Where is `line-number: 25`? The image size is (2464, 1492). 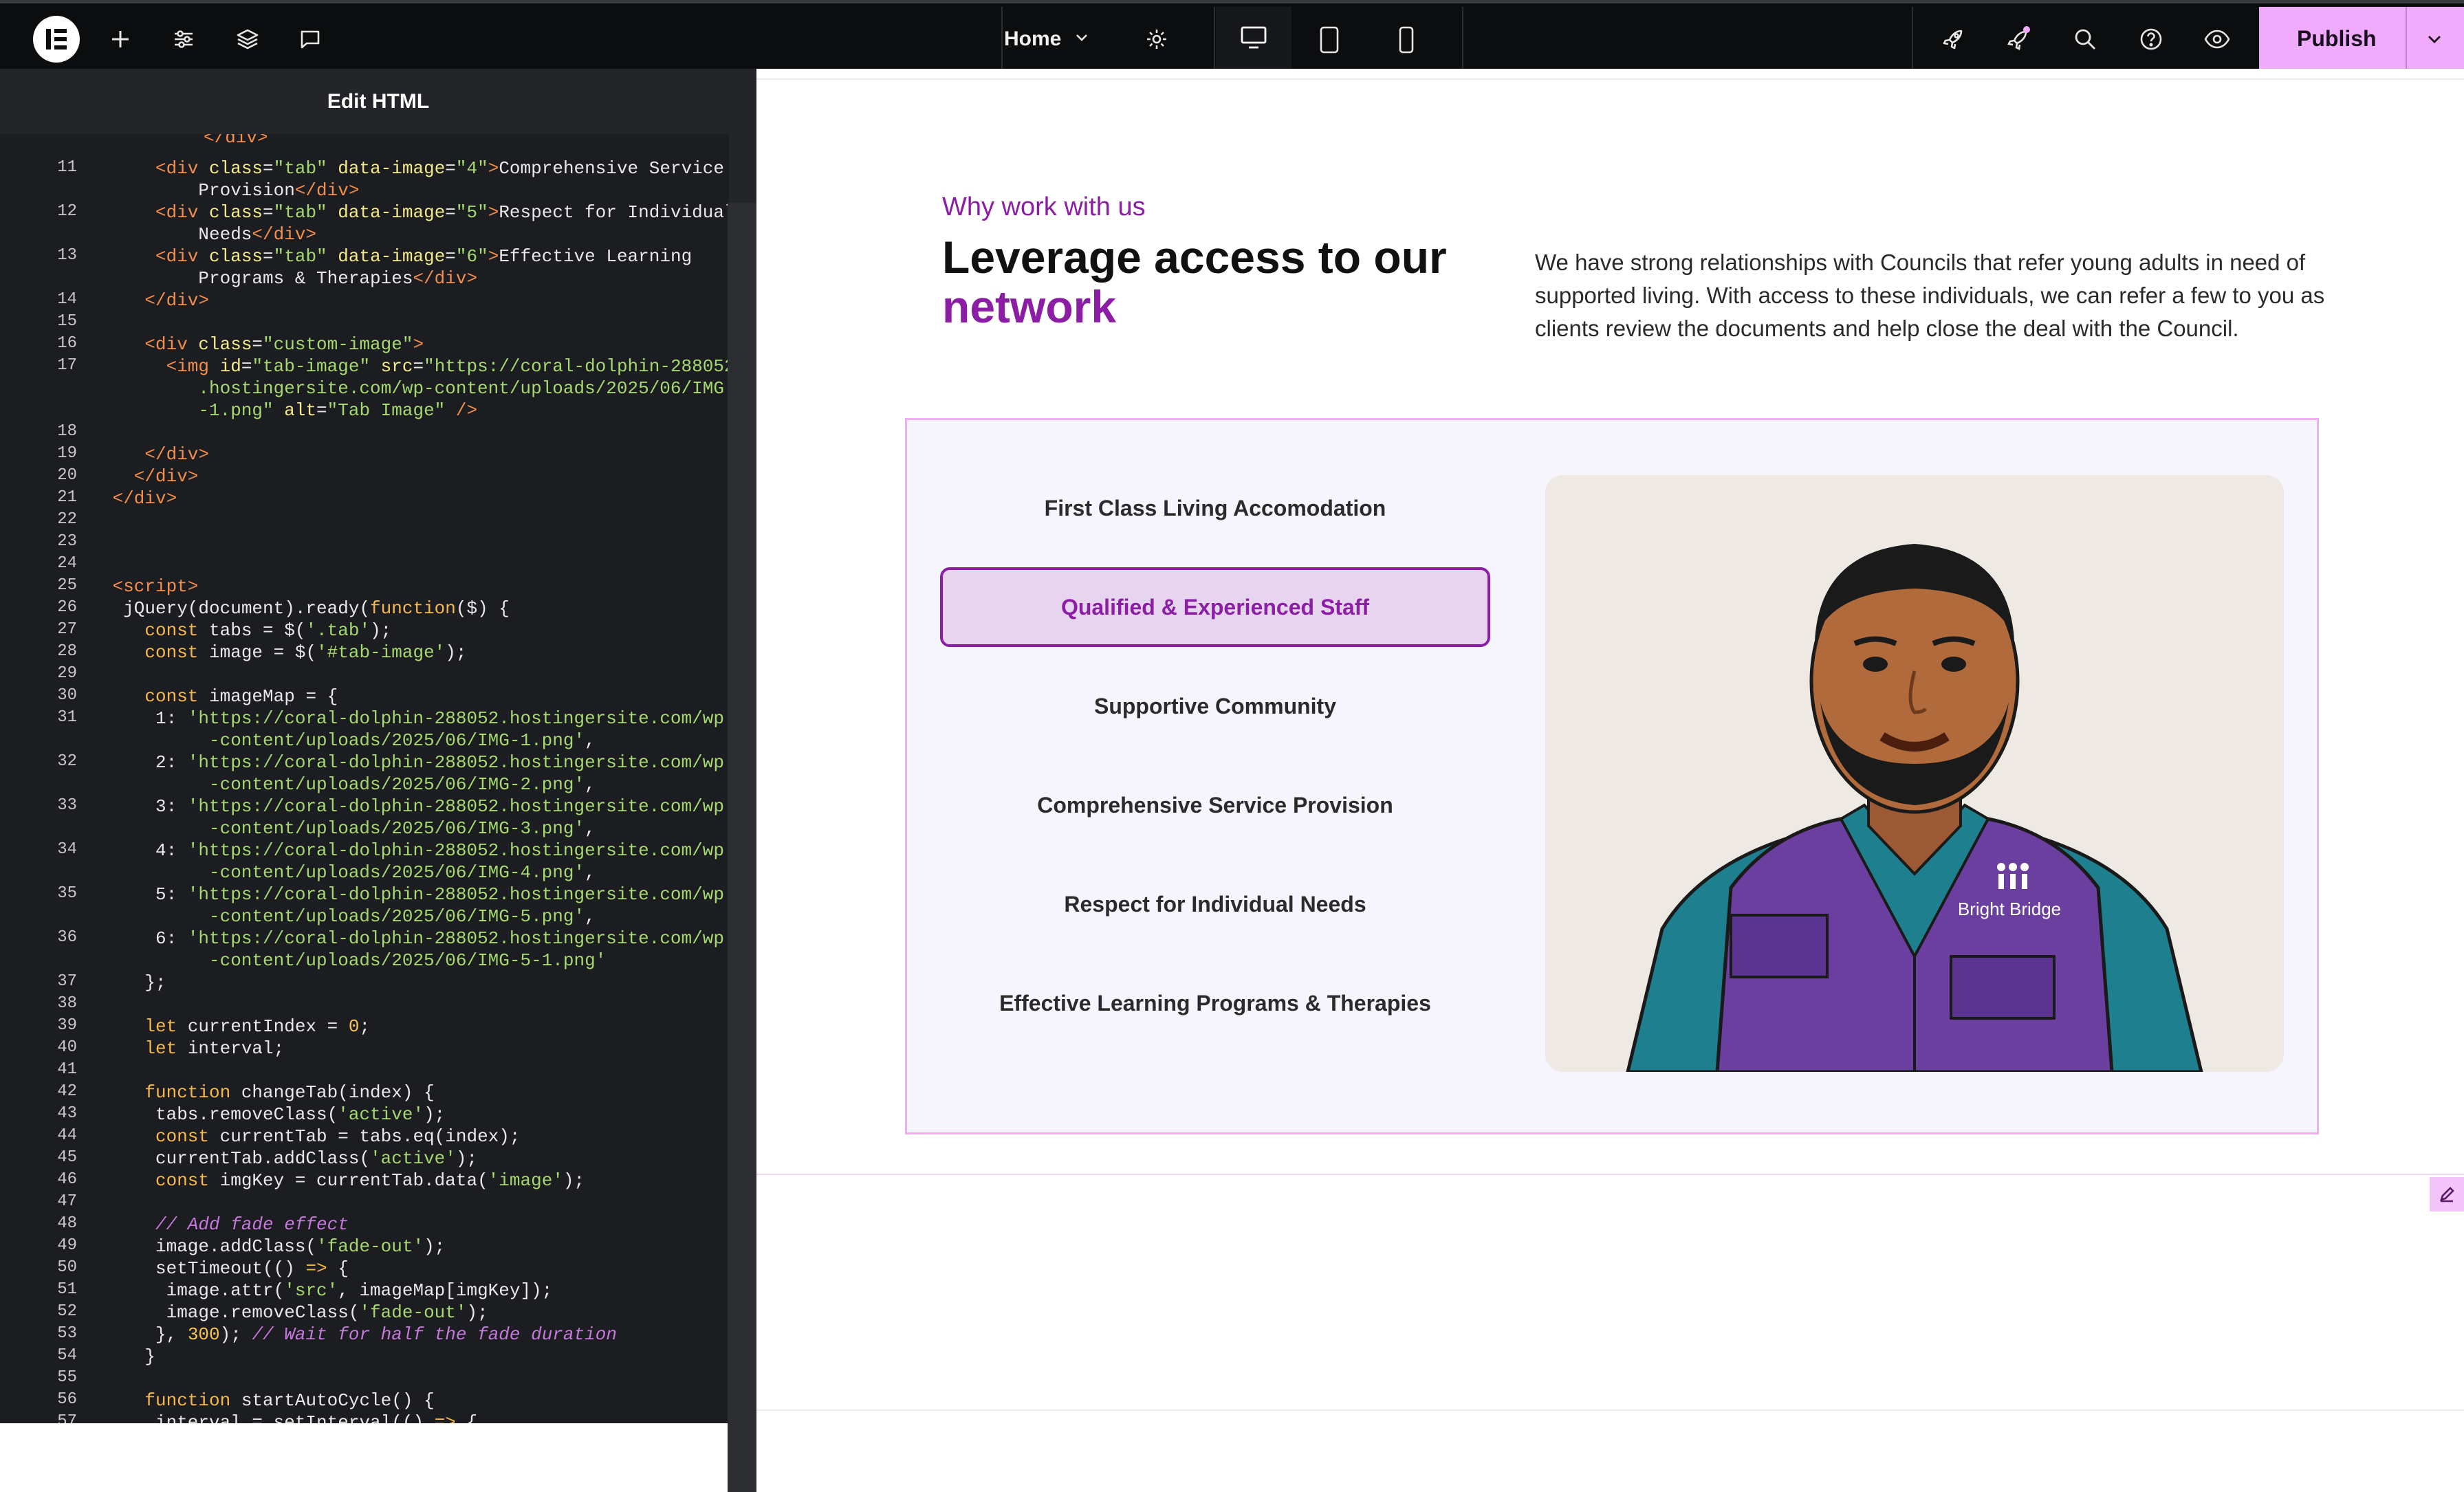
line-number: 25 is located at coordinates (67, 585).